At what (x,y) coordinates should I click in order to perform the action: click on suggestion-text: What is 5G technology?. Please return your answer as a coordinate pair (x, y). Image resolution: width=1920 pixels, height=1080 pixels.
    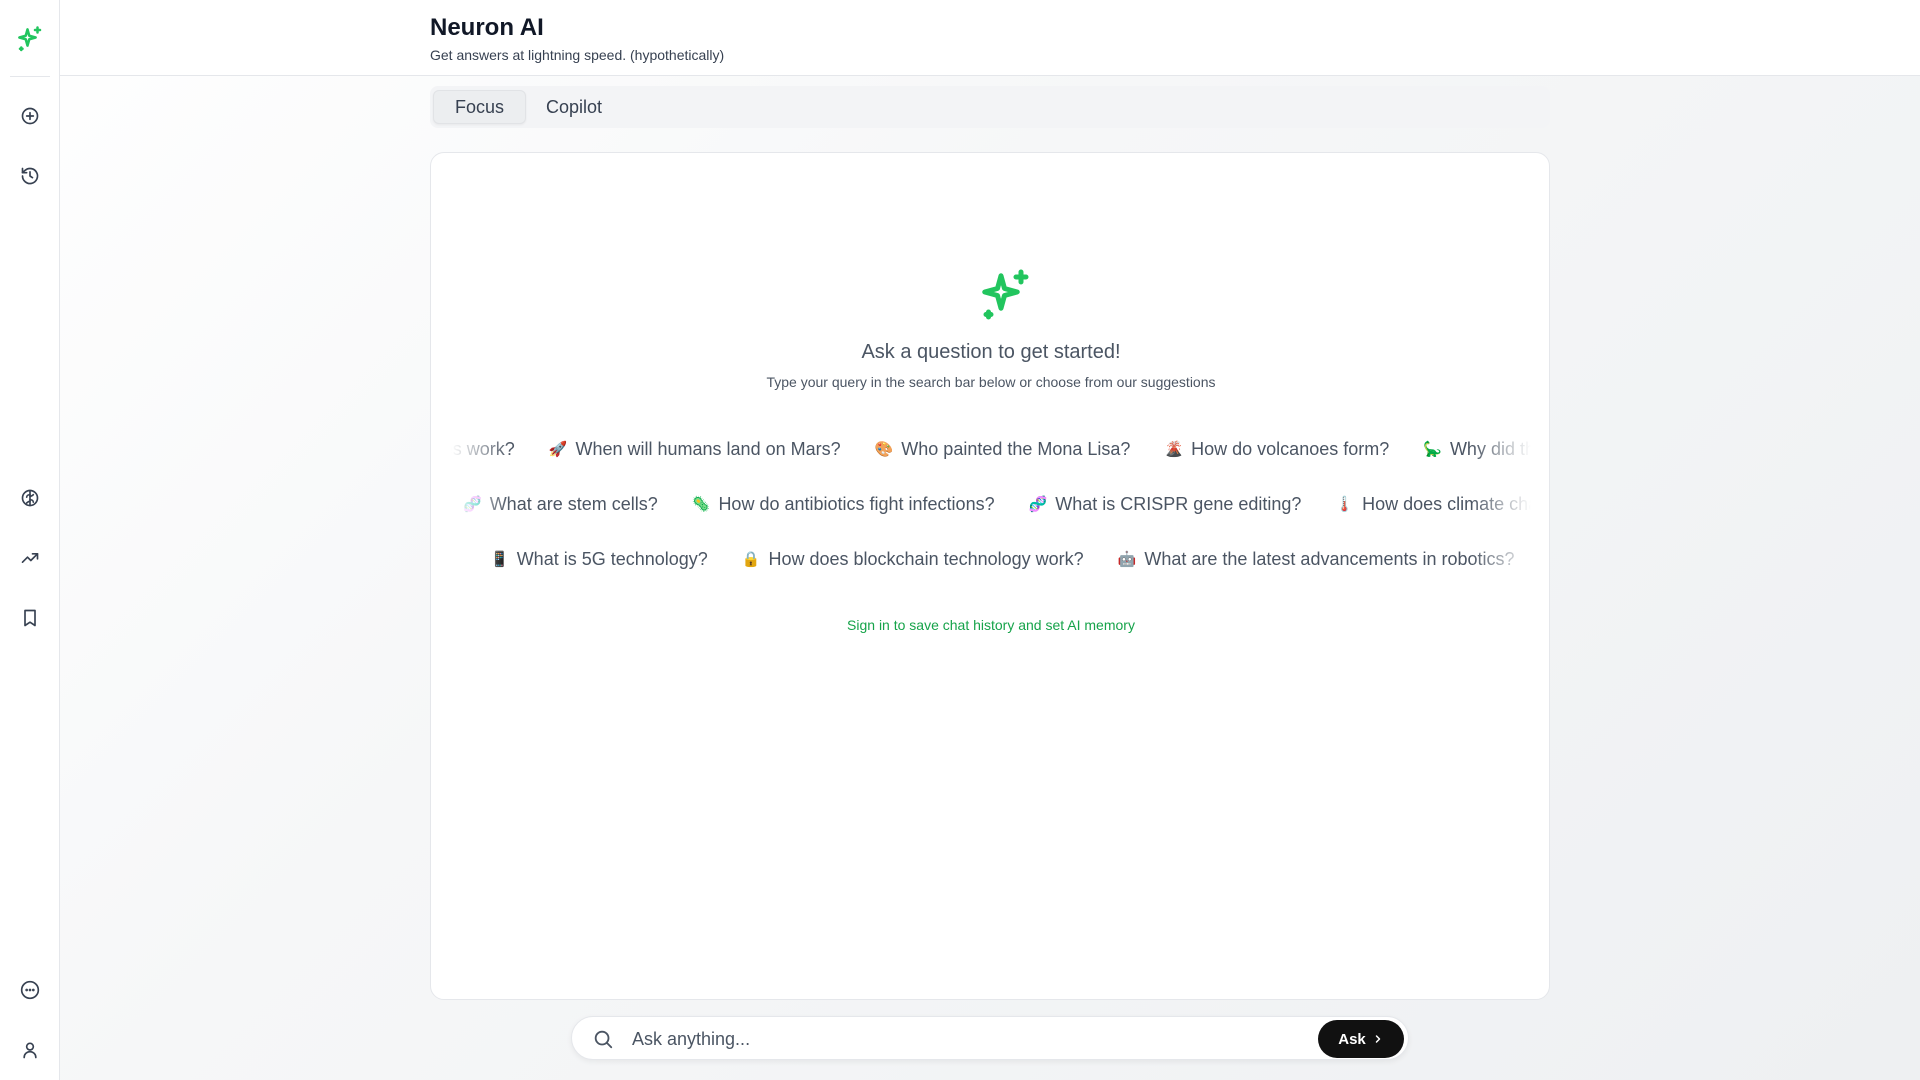
    Looking at the image, I should click on (612, 558).